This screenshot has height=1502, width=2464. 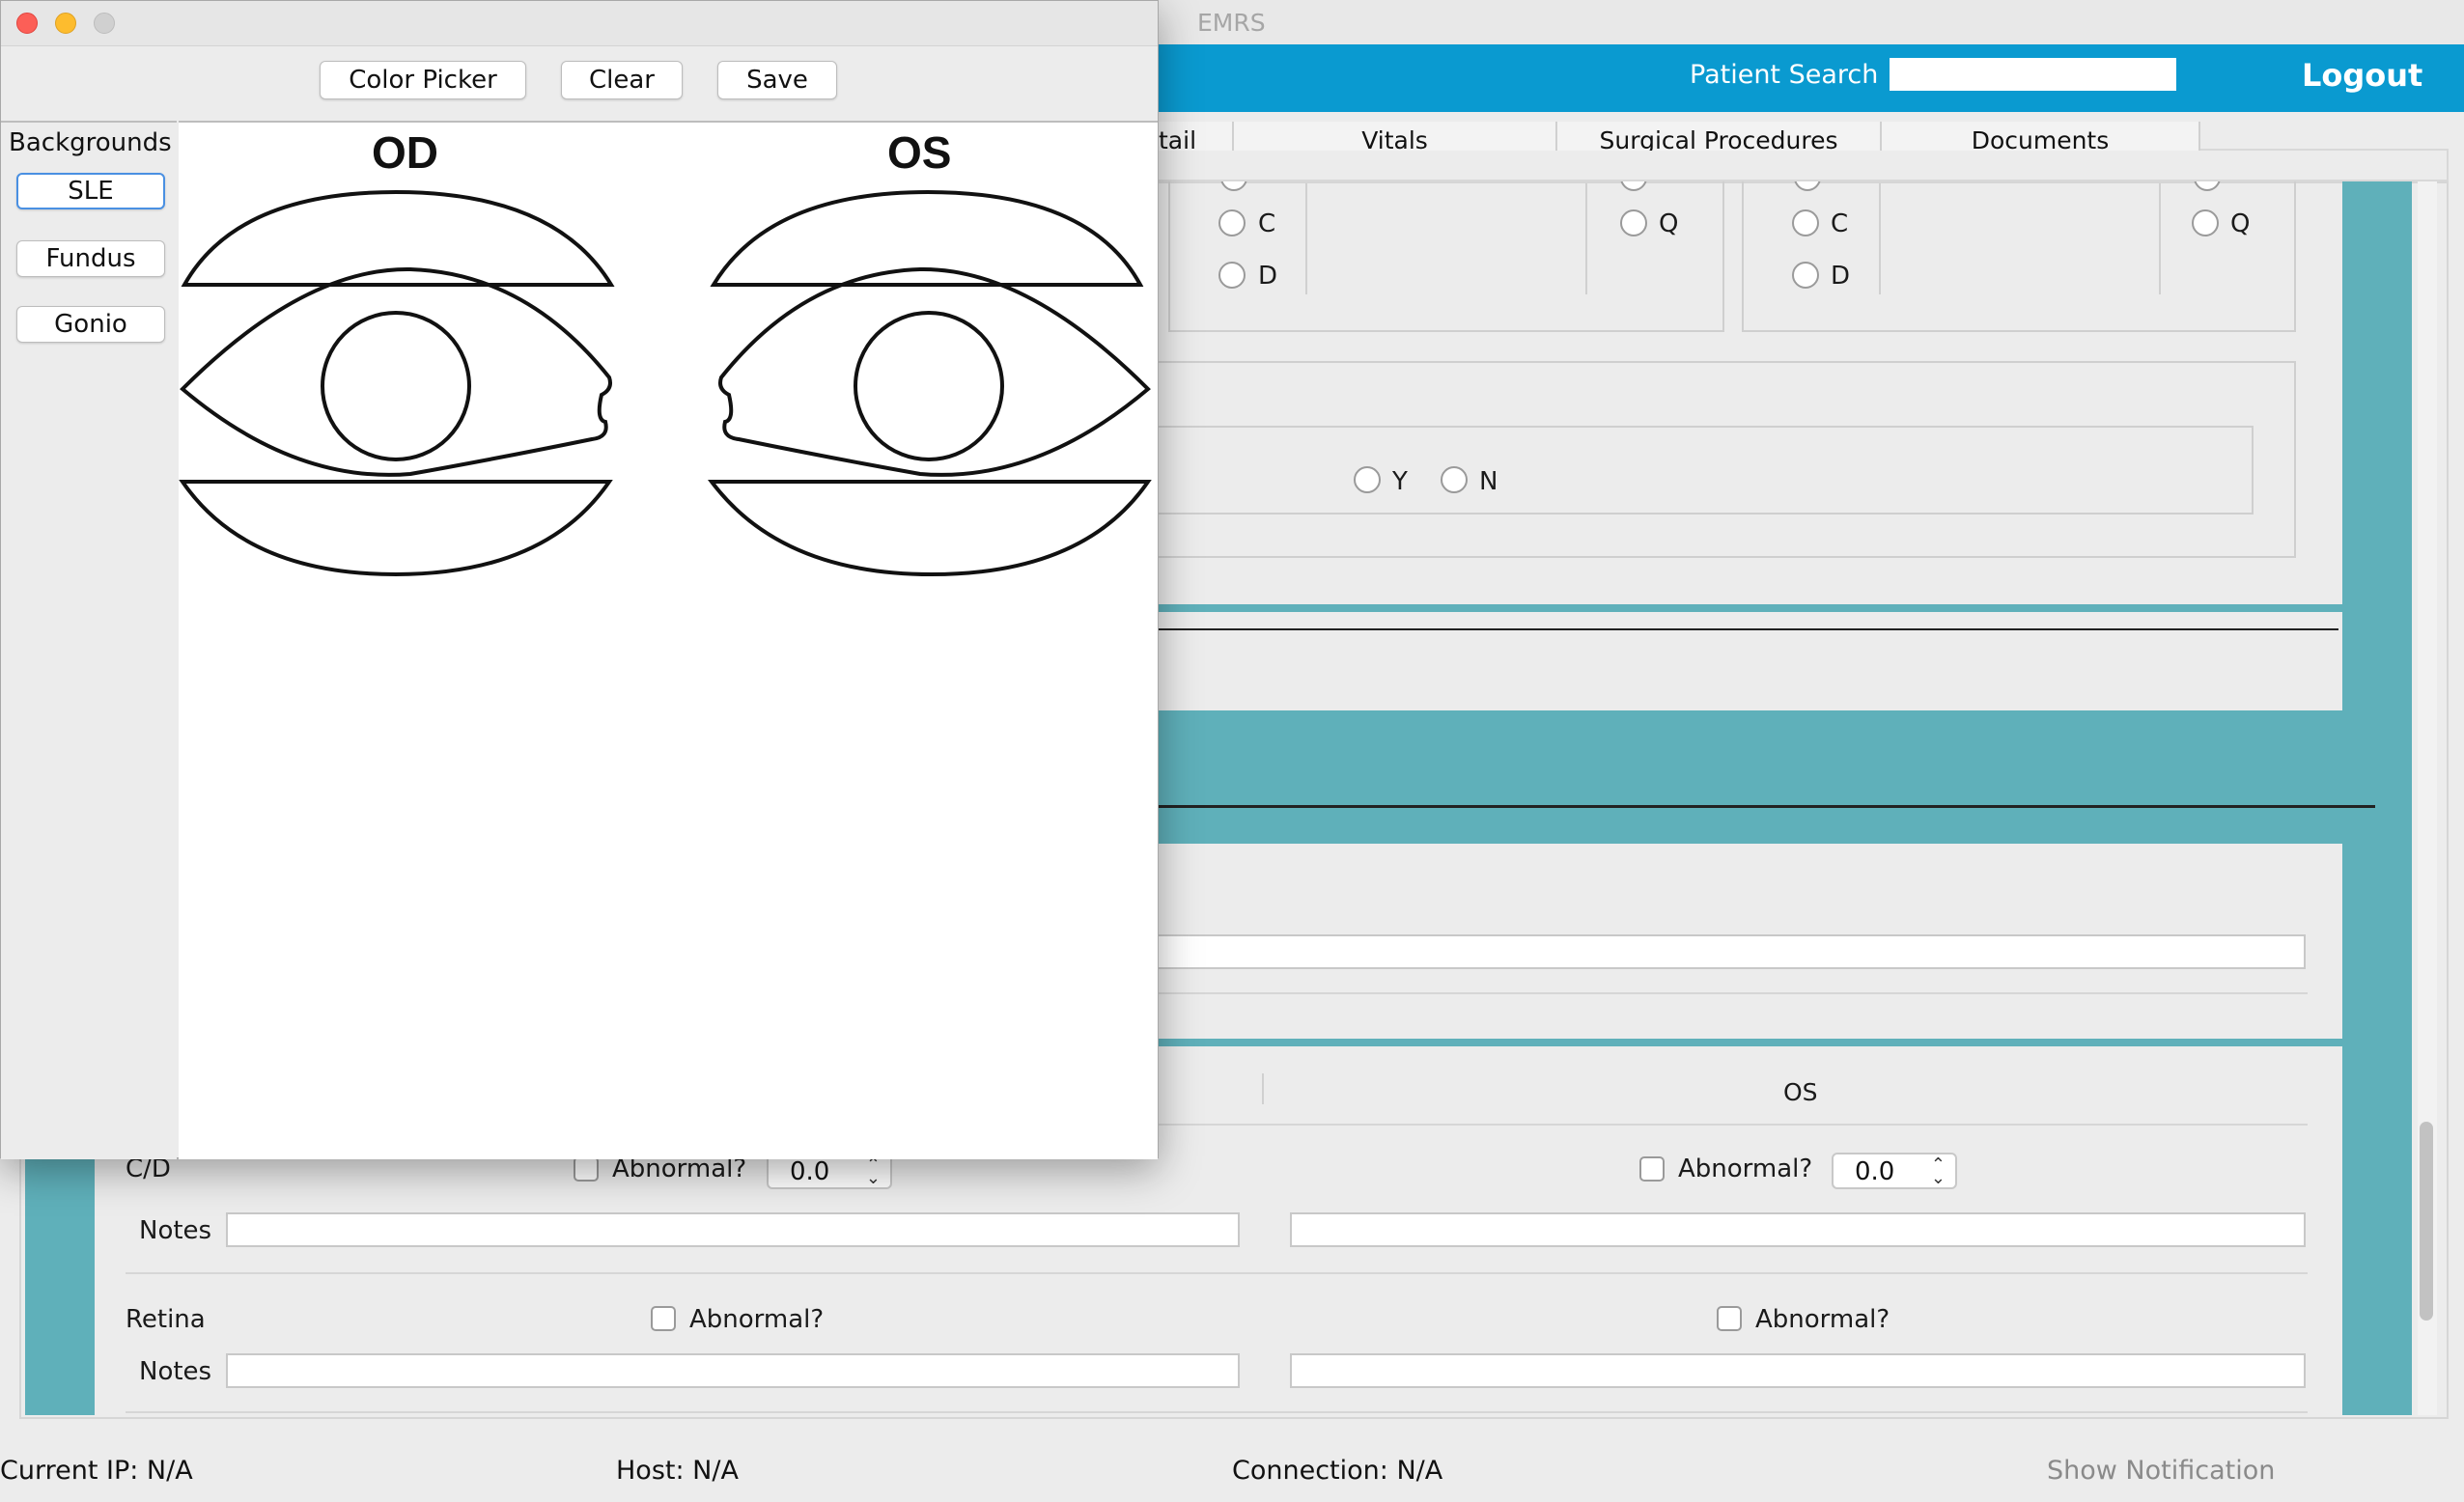 What do you see at coordinates (580, 24) in the screenshot?
I see `drawing-title-bar` at bounding box center [580, 24].